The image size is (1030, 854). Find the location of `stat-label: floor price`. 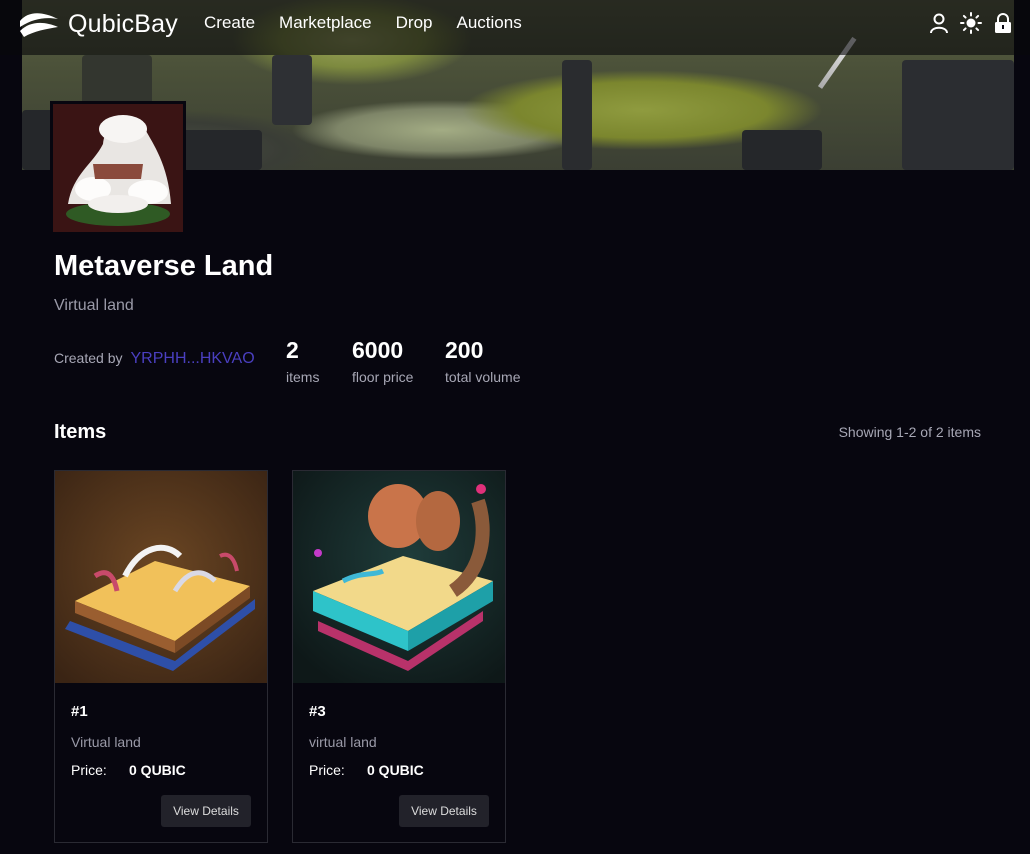

stat-label: floor price is located at coordinates (383, 377).